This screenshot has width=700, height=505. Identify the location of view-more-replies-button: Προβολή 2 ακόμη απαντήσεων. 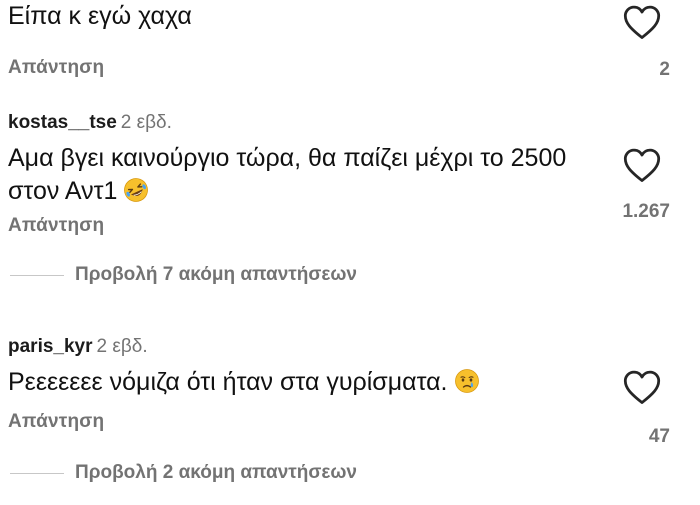
(218, 473).